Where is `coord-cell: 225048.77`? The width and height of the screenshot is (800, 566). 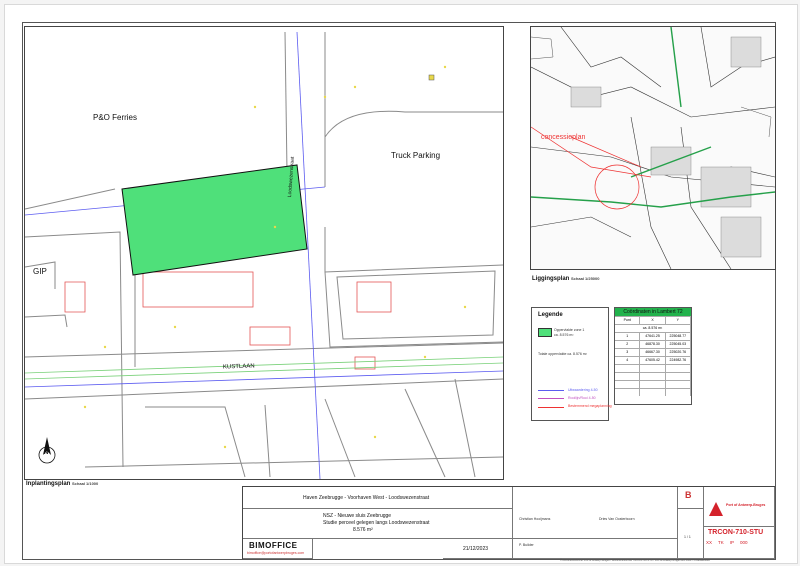
coord-cell: 225048.77 is located at coordinates (678, 336).